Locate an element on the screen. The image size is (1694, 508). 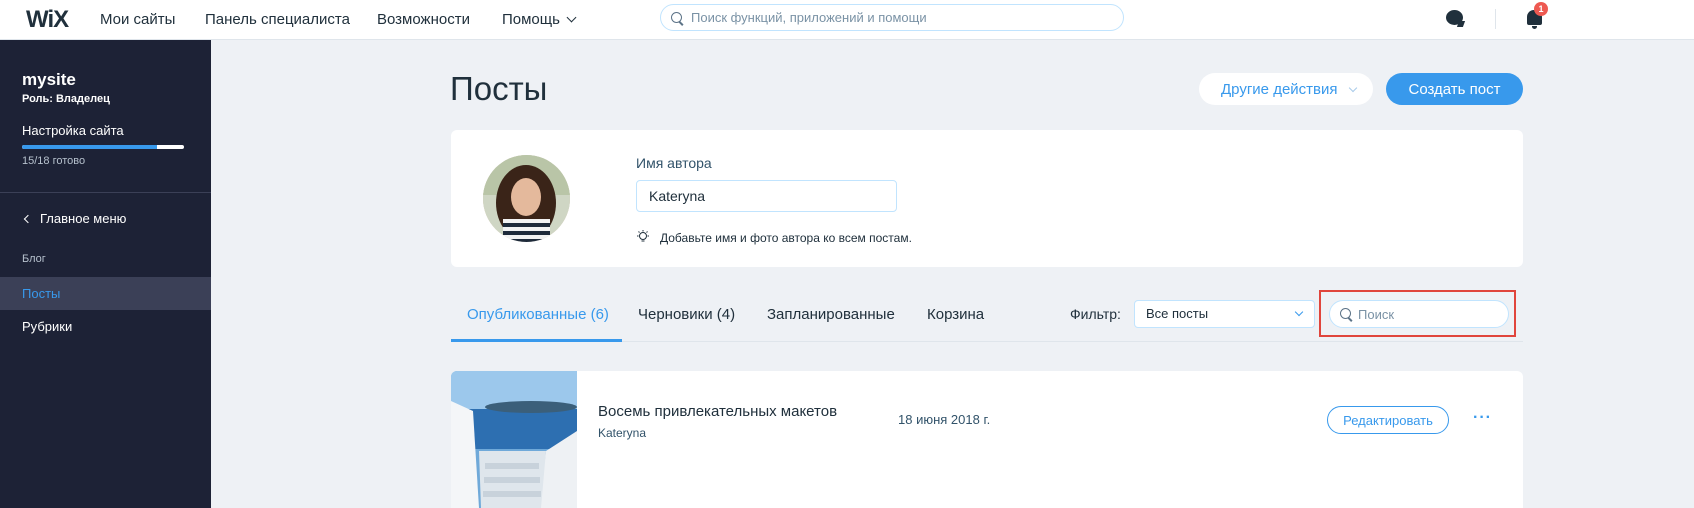
edit-post-button: Редактировать is located at coordinates (1388, 420).